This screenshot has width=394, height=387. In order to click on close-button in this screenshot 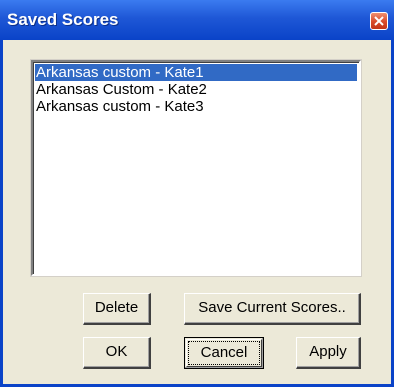, I will do `click(379, 21)`.